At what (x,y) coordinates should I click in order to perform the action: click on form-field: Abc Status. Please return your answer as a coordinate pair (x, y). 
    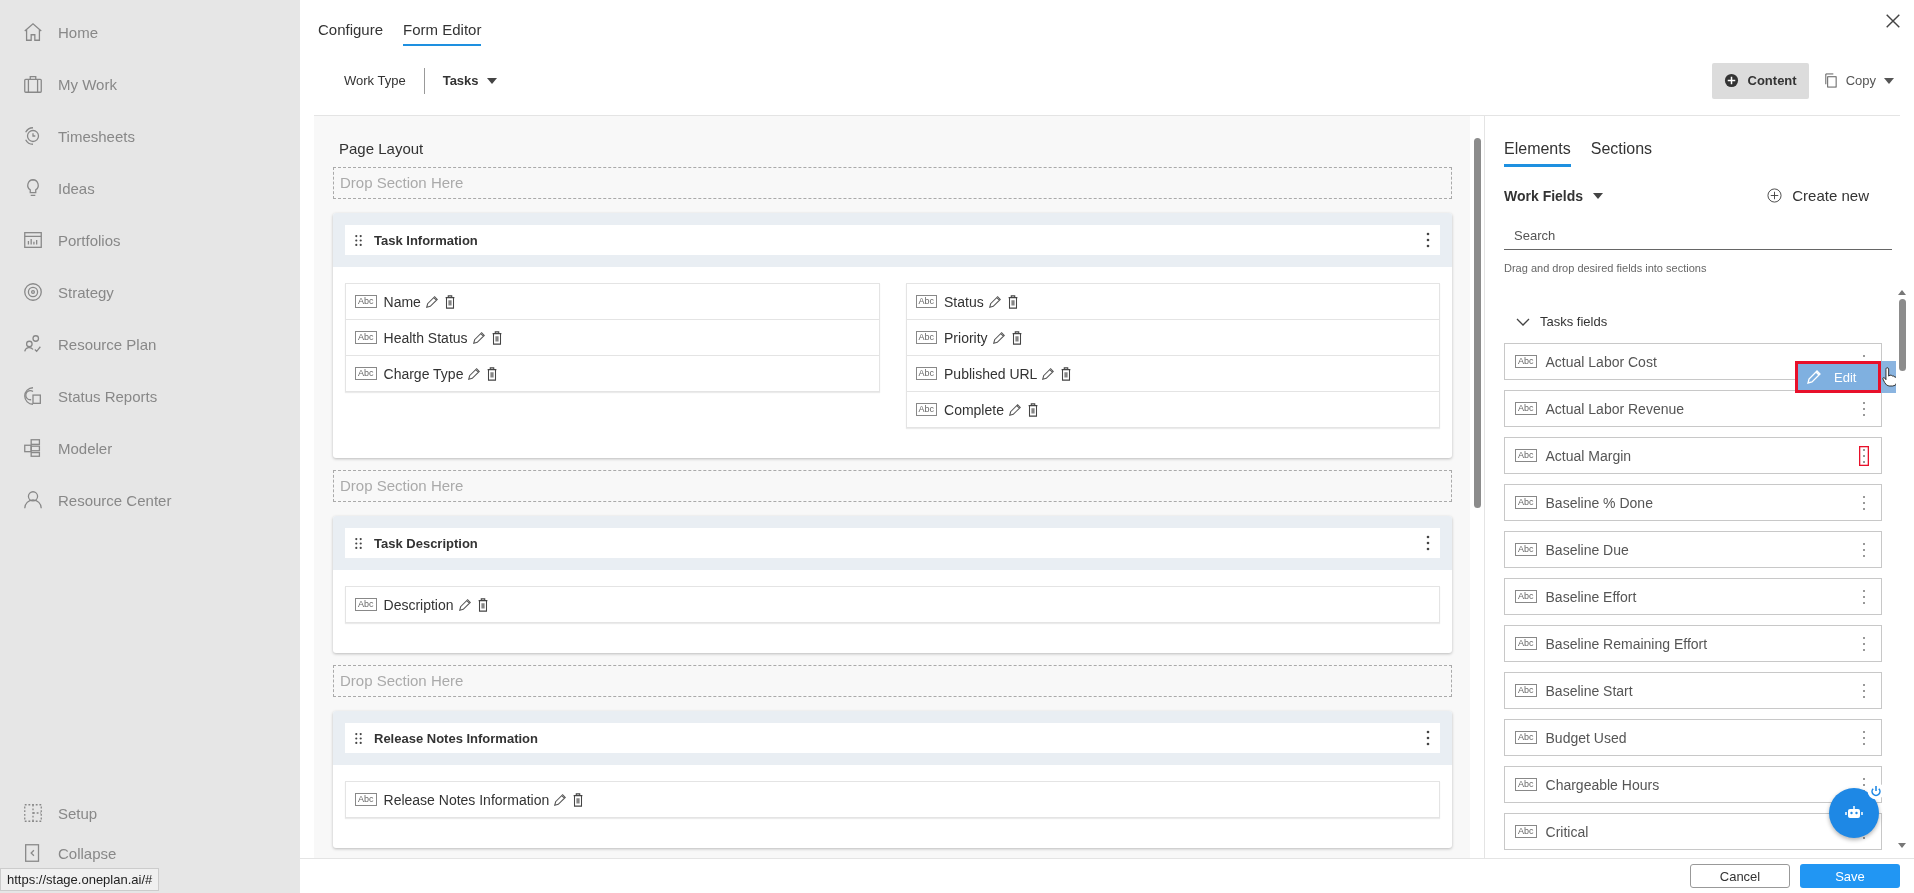
    Looking at the image, I should click on (1172, 302).